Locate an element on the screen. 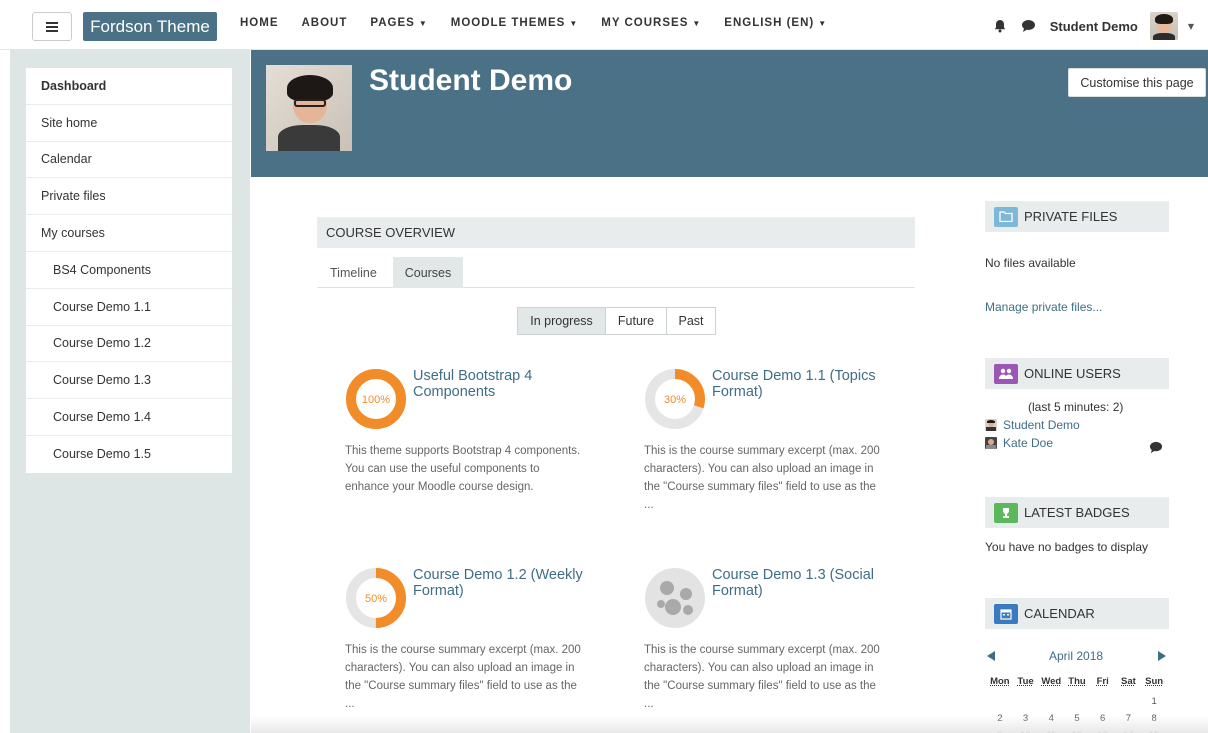  drawer-item-course-demo-1-4: Course Demo 1.4 is located at coordinates (129, 417).